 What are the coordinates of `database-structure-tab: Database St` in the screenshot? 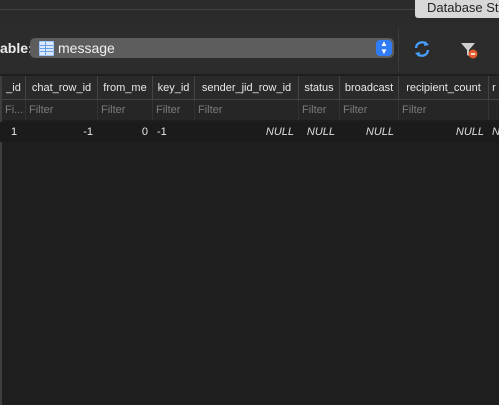 It's located at (457, 9).